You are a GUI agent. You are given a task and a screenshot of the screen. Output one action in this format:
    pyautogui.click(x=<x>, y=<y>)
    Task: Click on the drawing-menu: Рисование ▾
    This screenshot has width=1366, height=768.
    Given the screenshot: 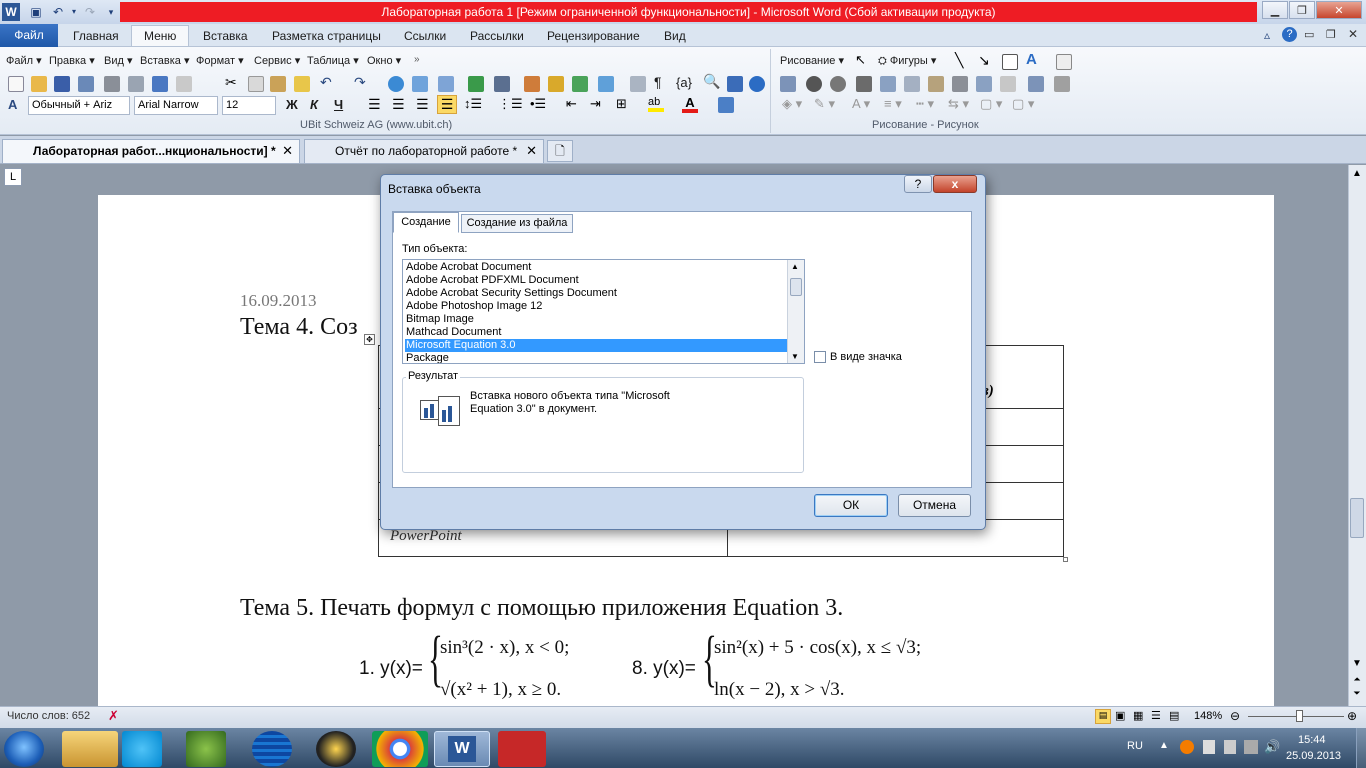 What is the action you would take?
    pyautogui.click(x=812, y=60)
    